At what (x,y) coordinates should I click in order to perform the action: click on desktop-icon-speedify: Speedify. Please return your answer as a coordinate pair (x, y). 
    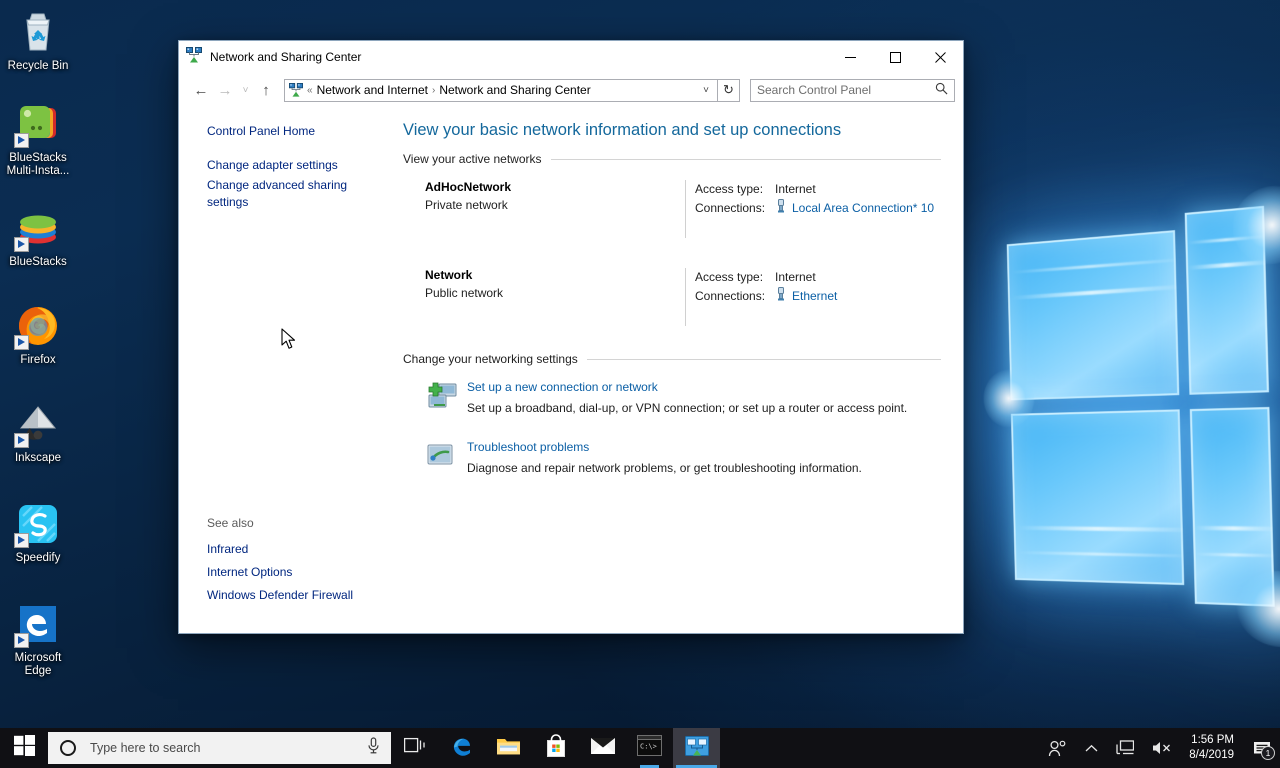
    Looking at the image, I should click on (38, 532).